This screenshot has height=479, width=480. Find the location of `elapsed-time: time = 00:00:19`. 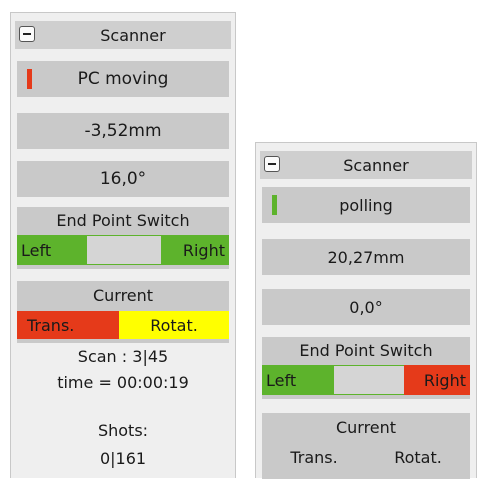

elapsed-time: time = 00:00:19 is located at coordinates (123, 382).